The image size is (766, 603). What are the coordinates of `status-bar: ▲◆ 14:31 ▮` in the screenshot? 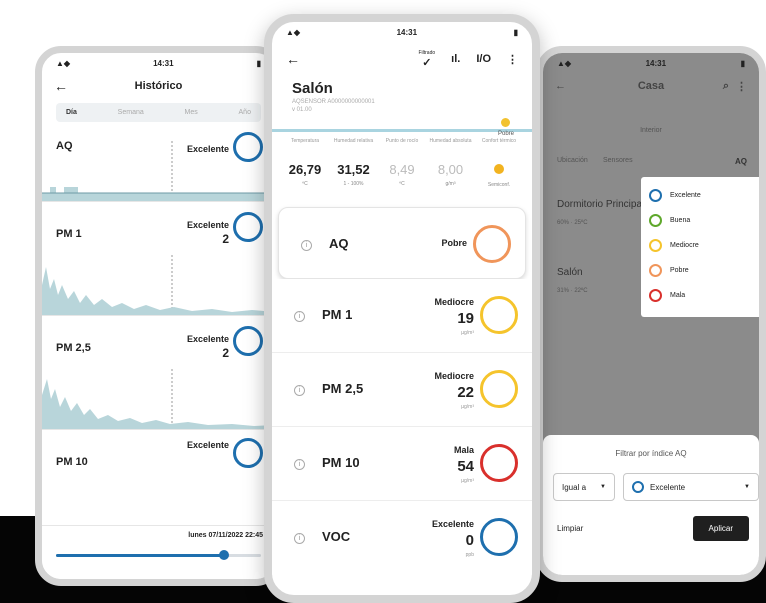 It's located at (402, 32).